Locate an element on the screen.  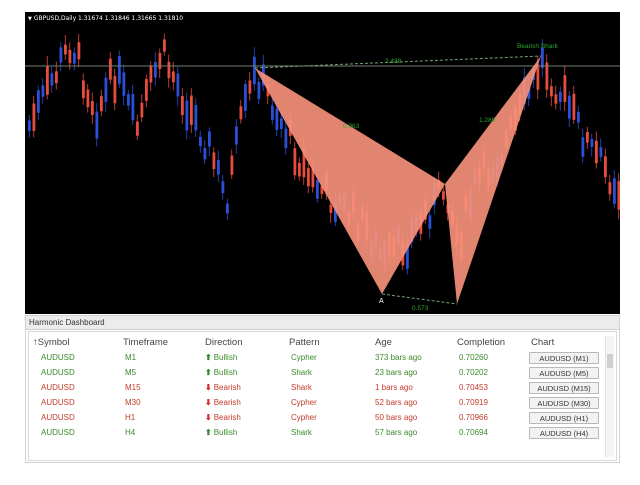
completion-cell: 0.70919 is located at coordinates (473, 402).